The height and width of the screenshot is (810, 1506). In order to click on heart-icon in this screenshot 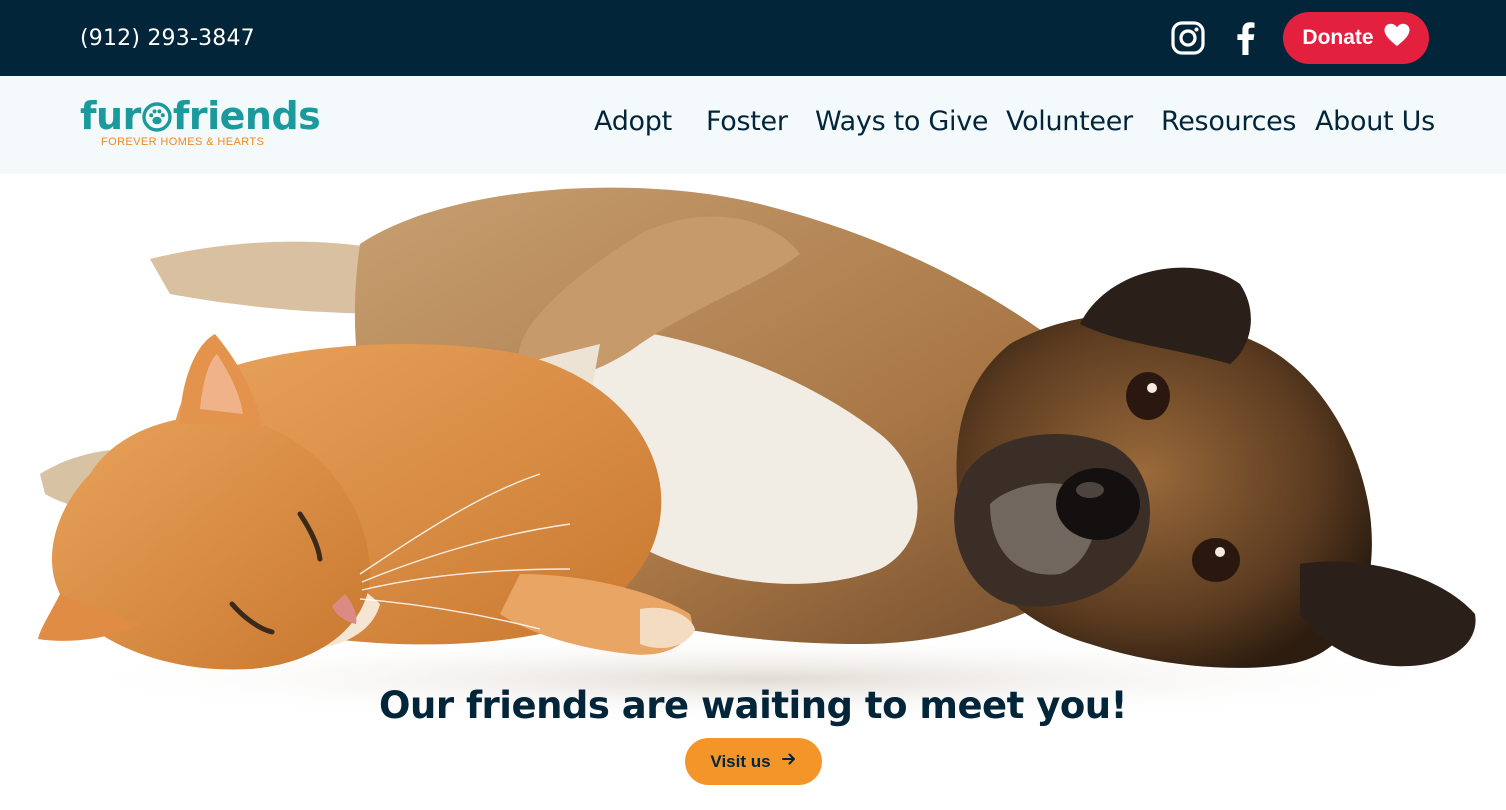, I will do `click(1397, 38)`.